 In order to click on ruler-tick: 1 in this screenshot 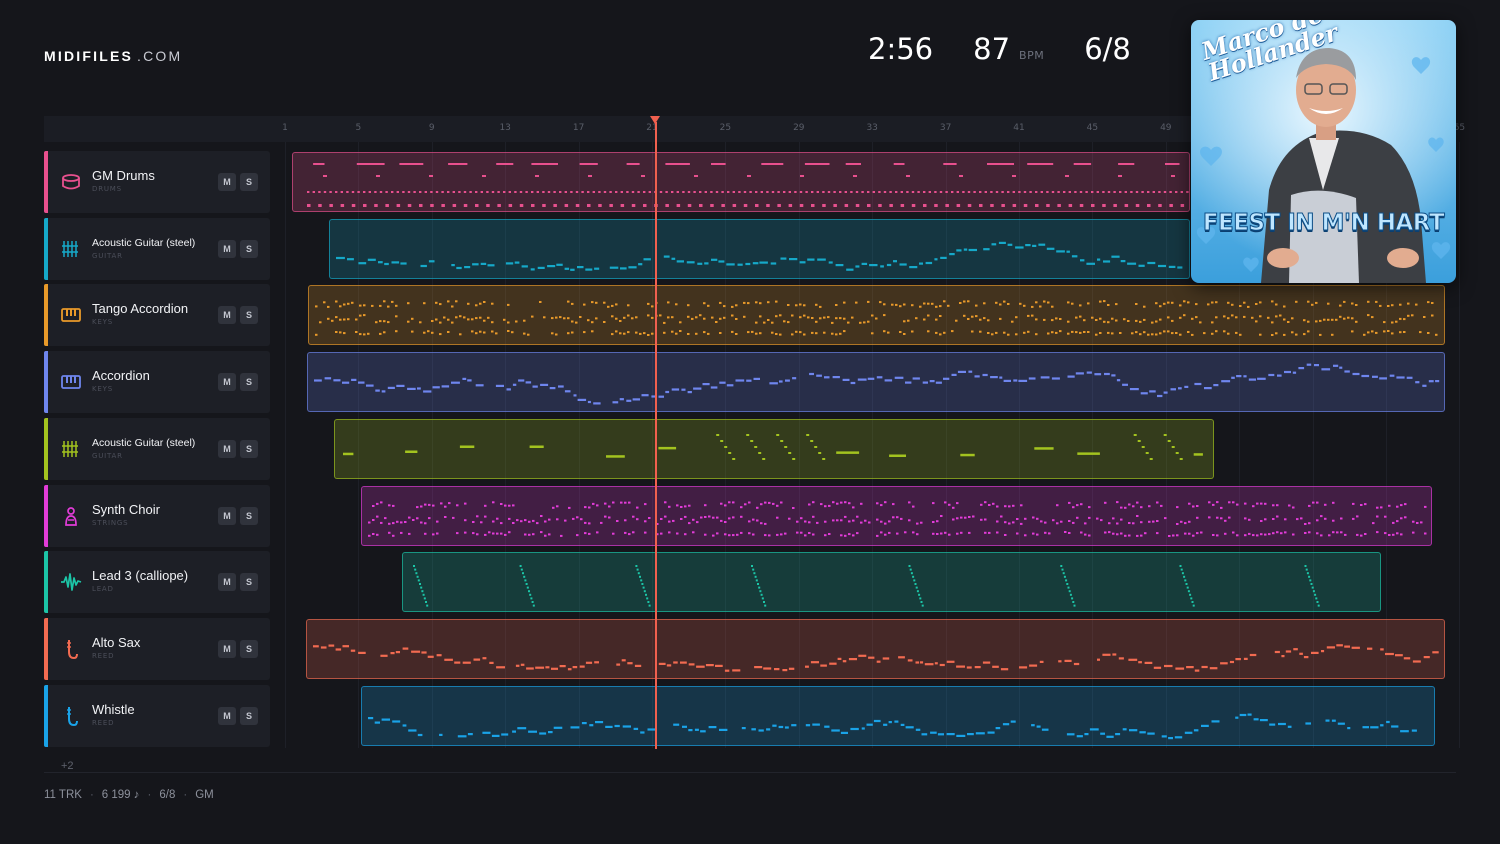, I will do `click(285, 128)`.